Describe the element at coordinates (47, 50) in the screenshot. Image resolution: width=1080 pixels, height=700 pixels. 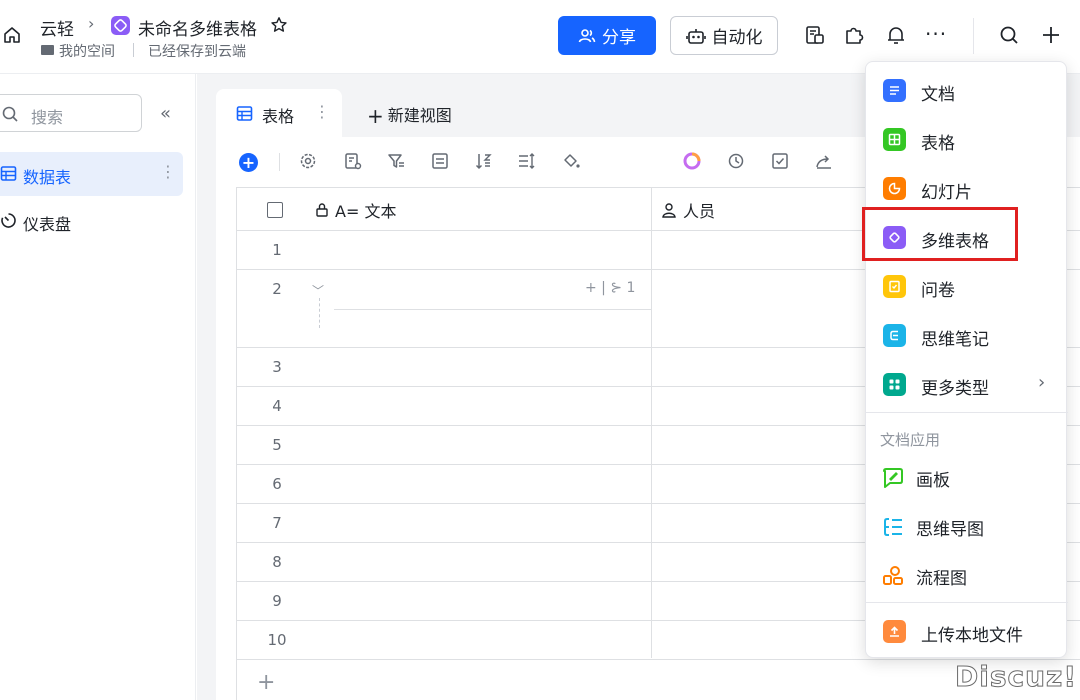
I see `folder-icon` at that location.